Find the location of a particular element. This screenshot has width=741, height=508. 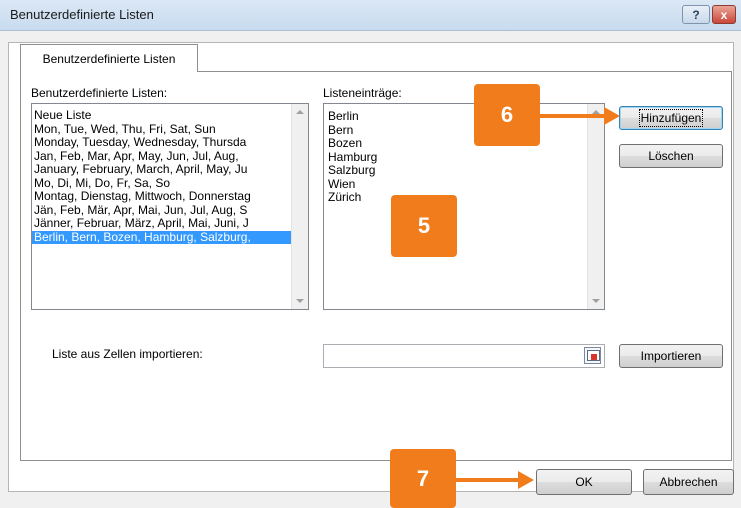

close-icon: x is located at coordinates (724, 14).